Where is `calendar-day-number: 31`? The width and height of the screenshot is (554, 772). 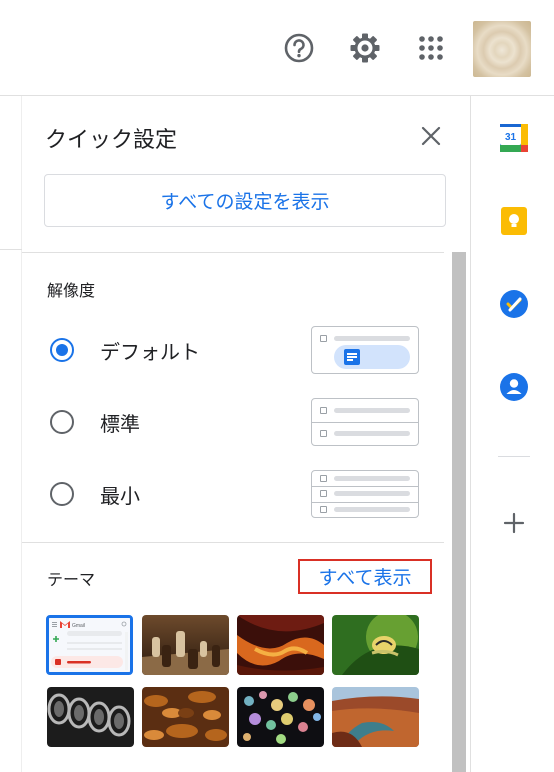
calendar-day-number: 31 is located at coordinates (511, 137).